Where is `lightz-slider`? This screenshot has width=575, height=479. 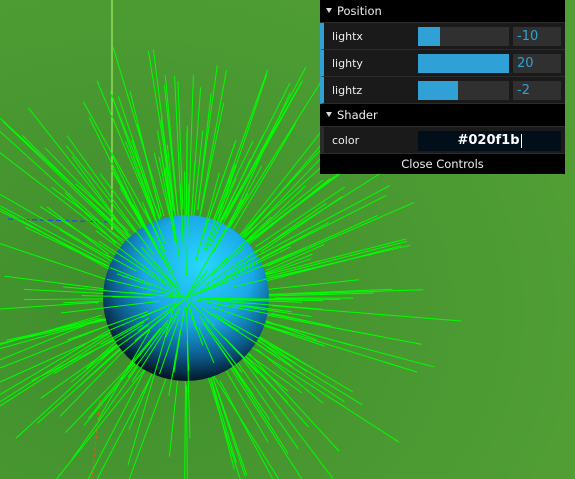 lightz-slider is located at coordinates (463, 90).